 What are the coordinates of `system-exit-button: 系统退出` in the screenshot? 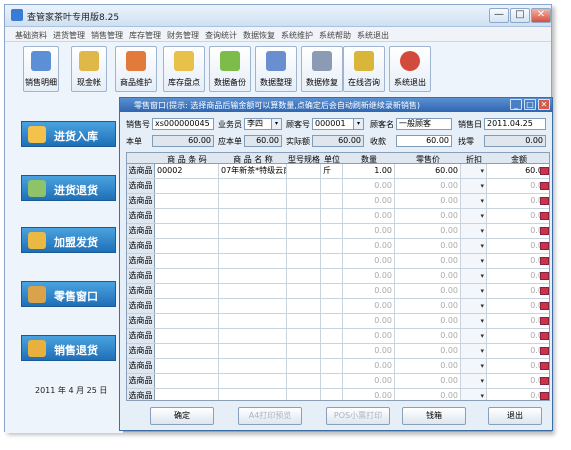 It's located at (410, 69).